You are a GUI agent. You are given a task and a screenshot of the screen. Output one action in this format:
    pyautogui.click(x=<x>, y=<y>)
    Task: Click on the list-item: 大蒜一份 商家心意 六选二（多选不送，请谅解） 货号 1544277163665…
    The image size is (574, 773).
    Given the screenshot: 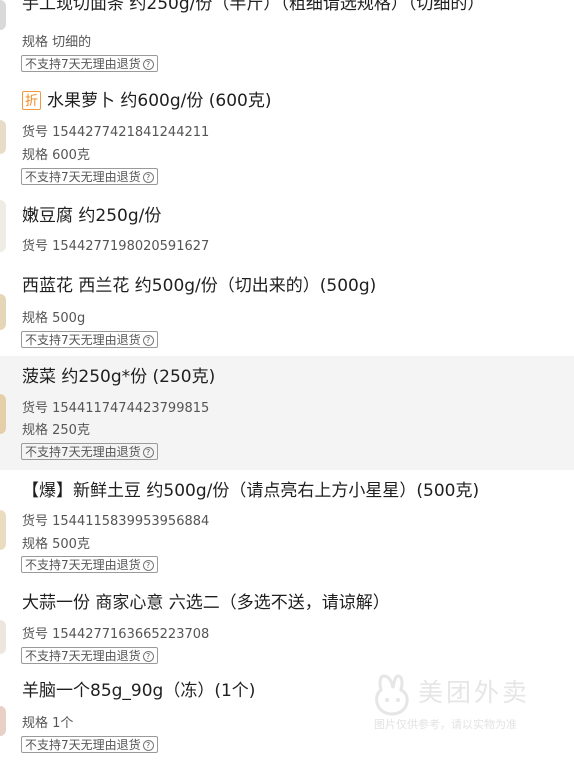 What is the action you would take?
    pyautogui.click(x=287, y=626)
    